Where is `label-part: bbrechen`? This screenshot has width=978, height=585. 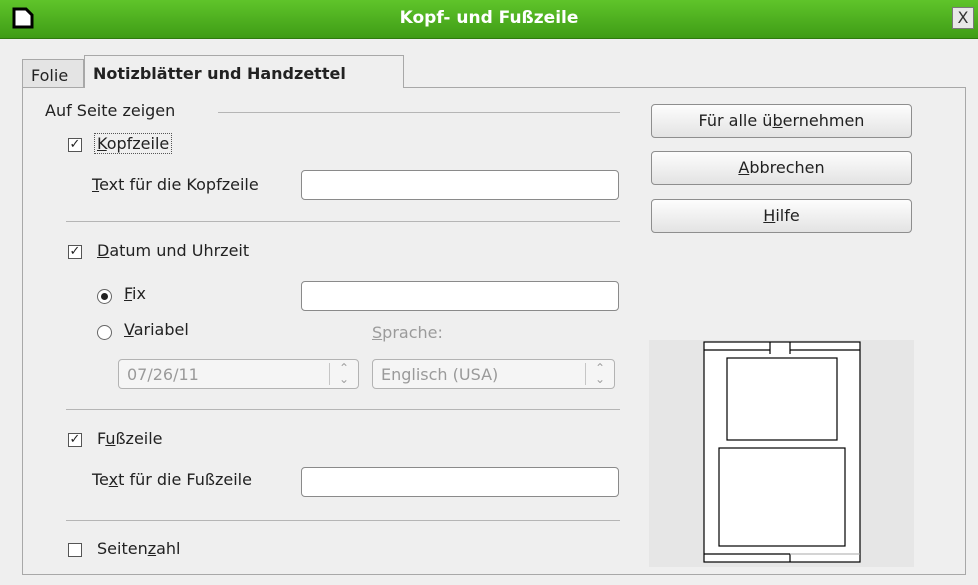 label-part: bbrechen is located at coordinates (787, 167).